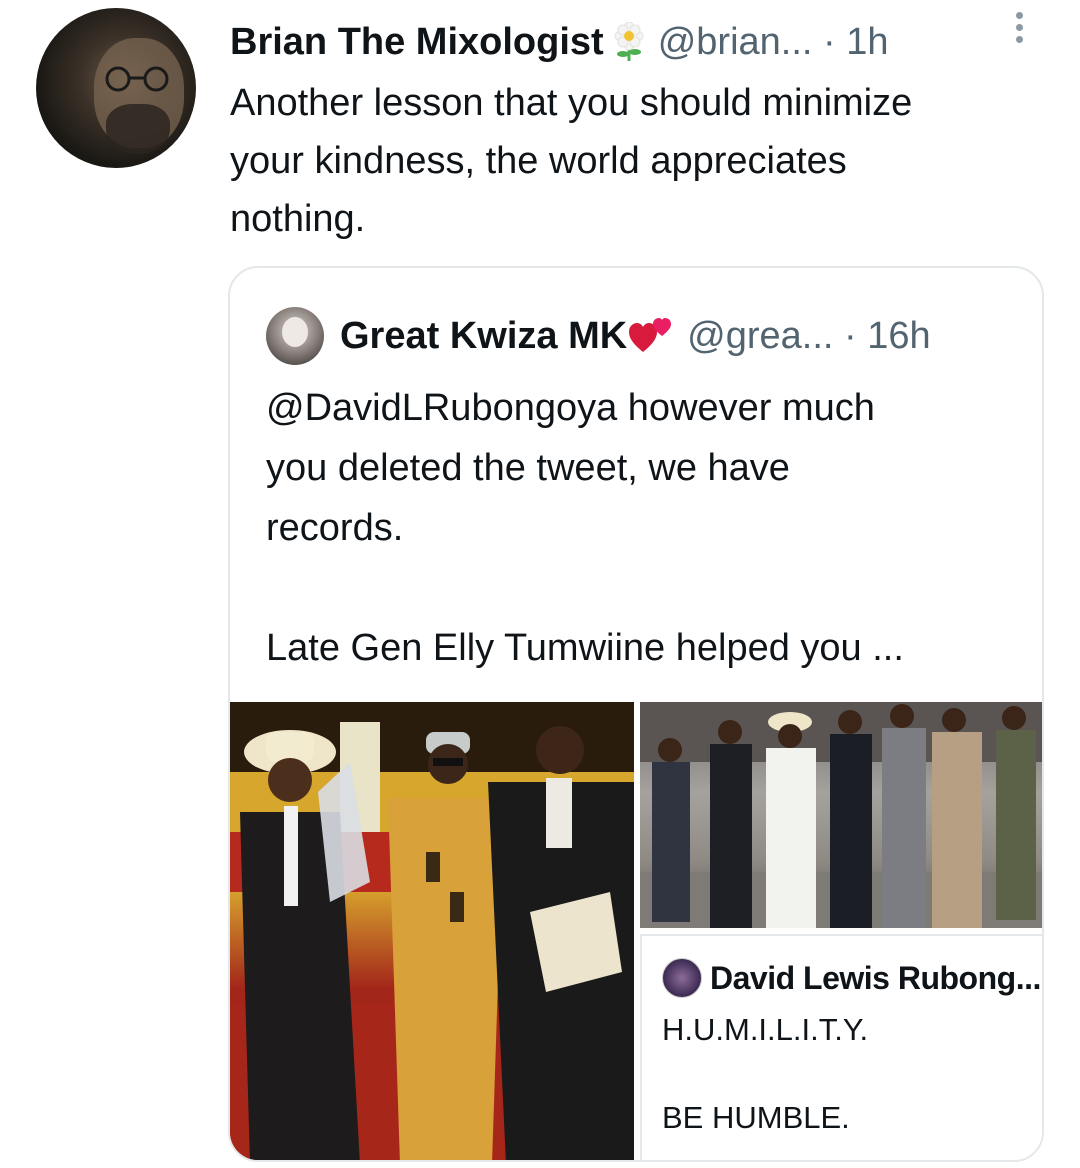 This screenshot has width=1080, height=1168. I want to click on embedded-tweet-text: H.U.M.I.L.I.T.Y. BE HUMBLE., so click(765, 1073).